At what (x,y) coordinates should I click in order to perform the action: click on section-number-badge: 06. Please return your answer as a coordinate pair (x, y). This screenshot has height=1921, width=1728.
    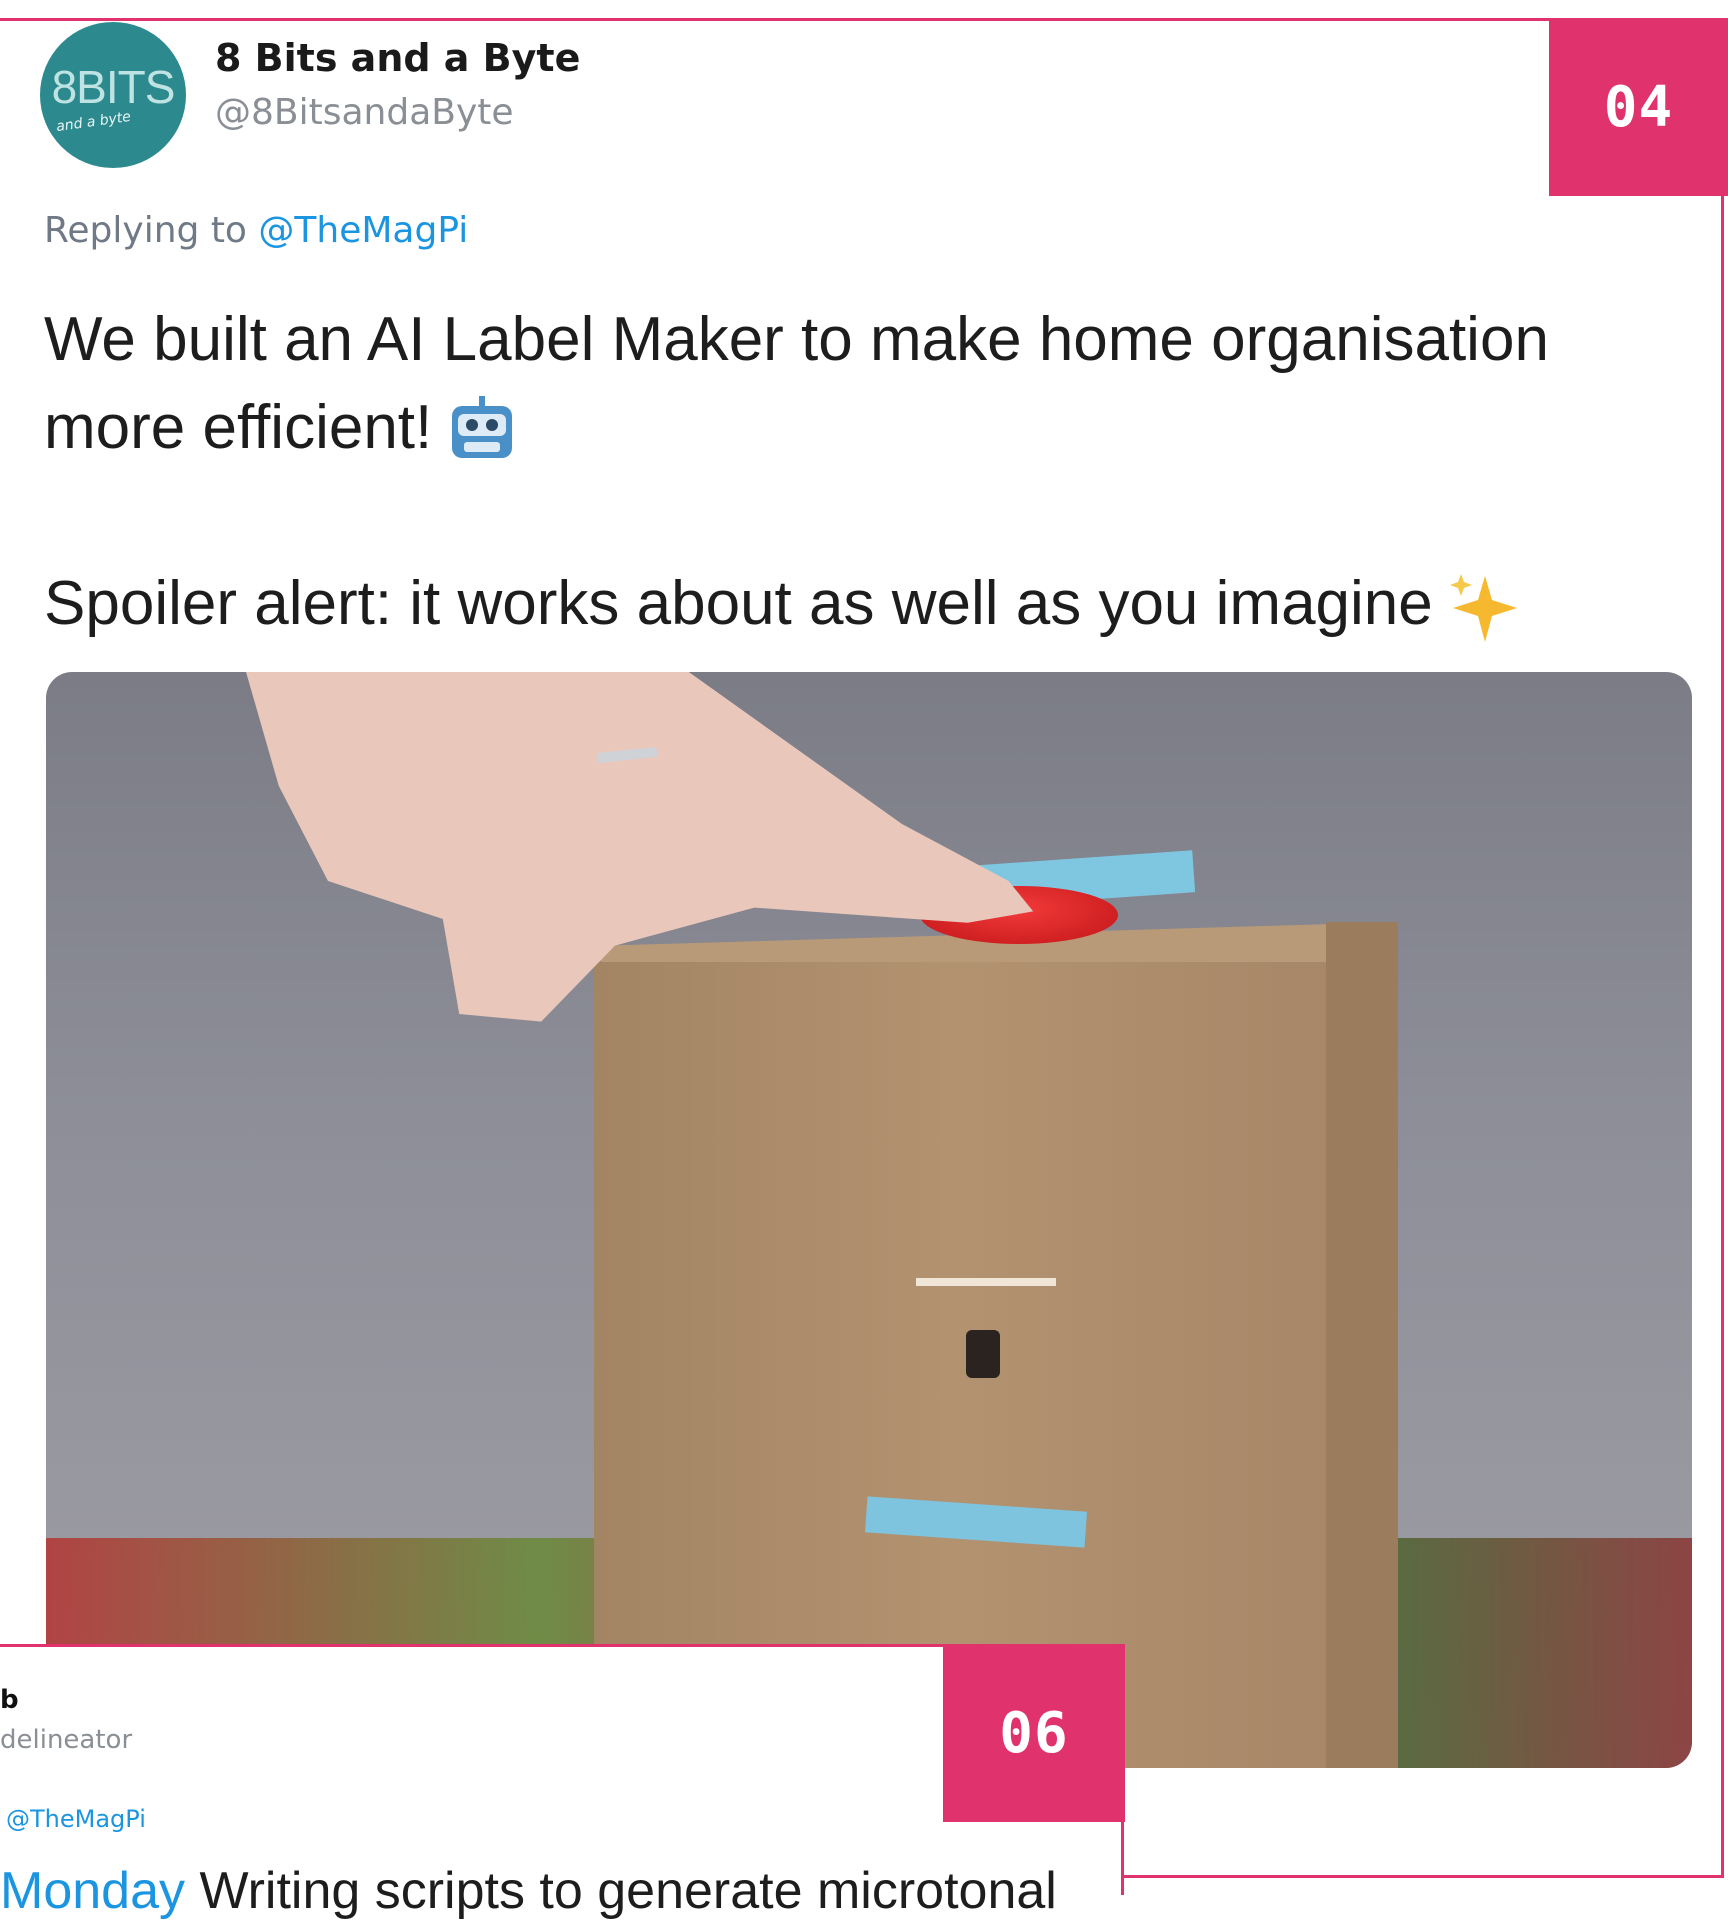
    Looking at the image, I should click on (1034, 1733).